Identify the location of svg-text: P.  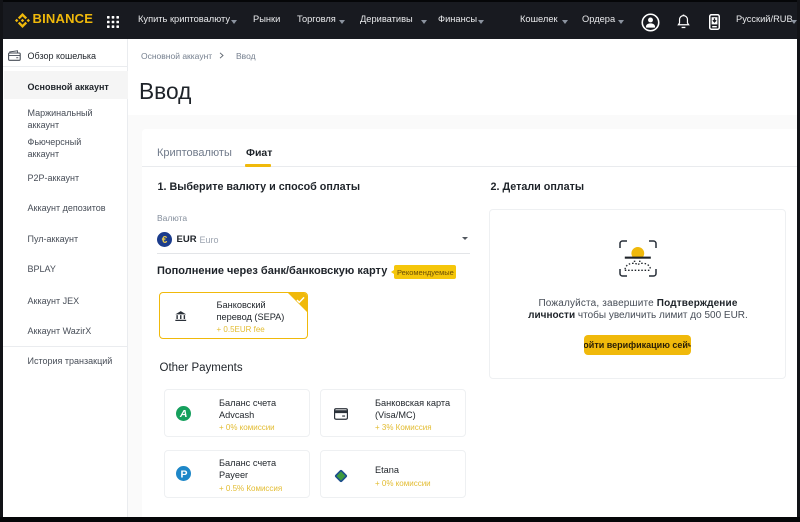
(183, 474).